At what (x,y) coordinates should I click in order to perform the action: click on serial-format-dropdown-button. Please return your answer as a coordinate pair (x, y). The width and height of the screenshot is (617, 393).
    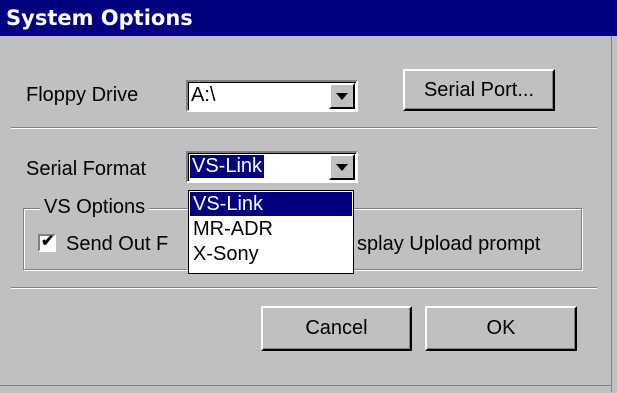
    Looking at the image, I should click on (342, 167).